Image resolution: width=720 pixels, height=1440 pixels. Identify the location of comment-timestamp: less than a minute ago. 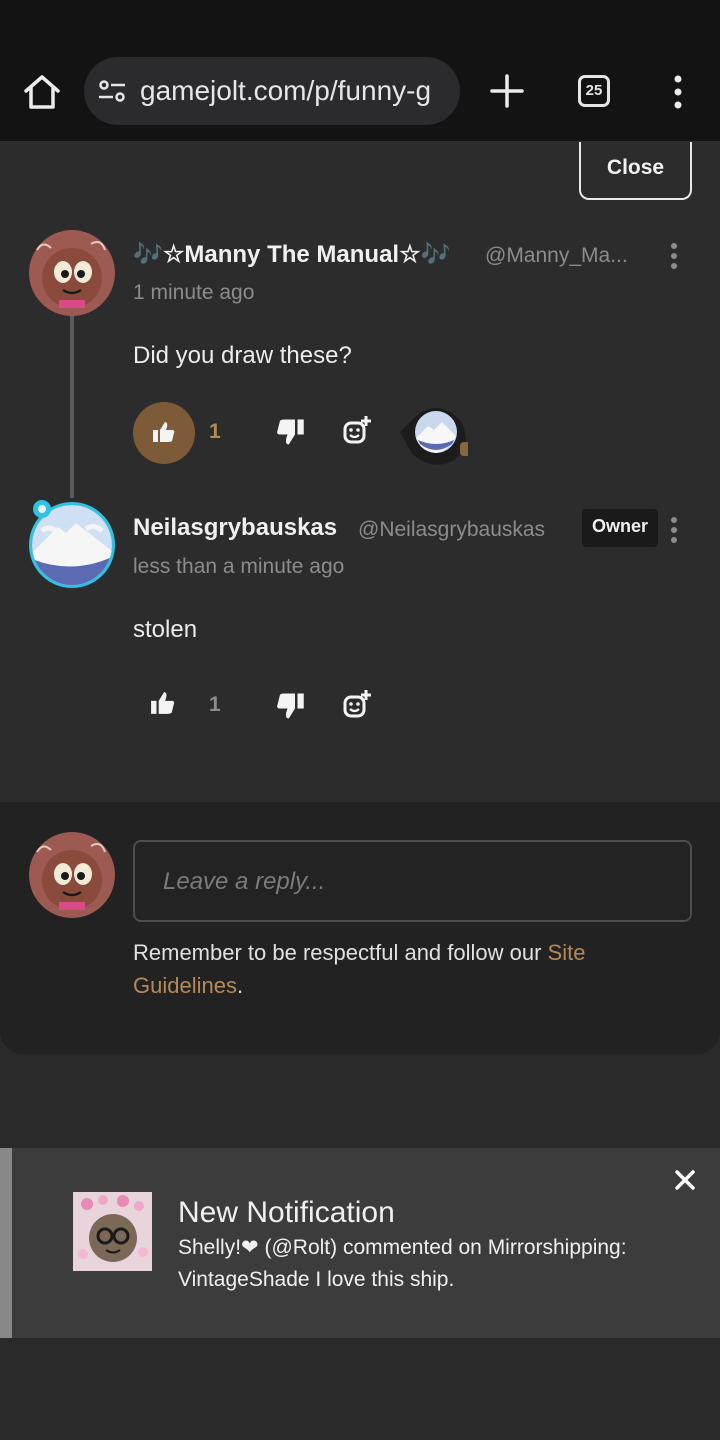
(238, 567).